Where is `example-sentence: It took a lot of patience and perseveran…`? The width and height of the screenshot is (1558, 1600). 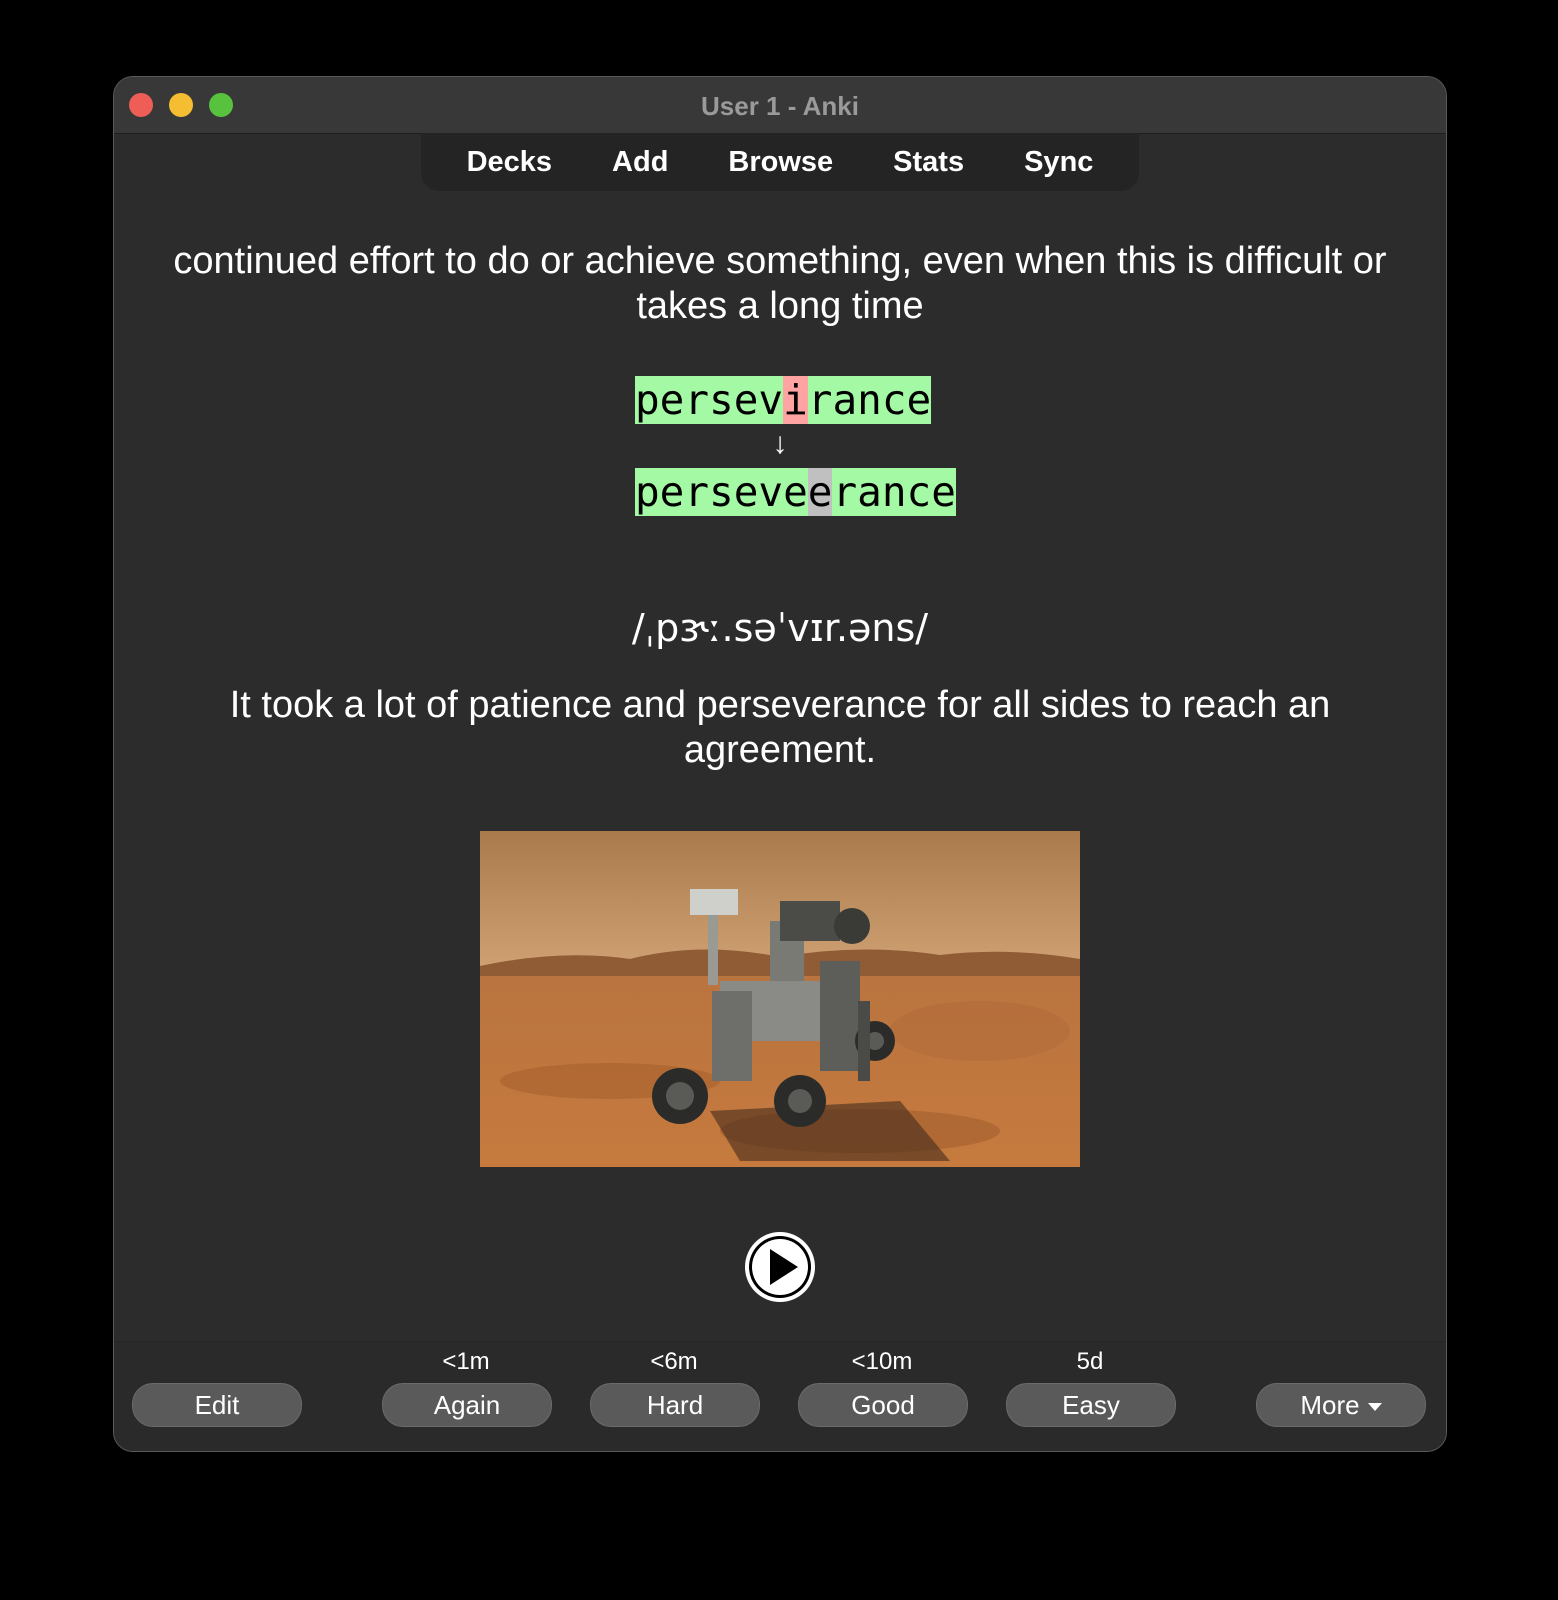 example-sentence: It took a lot of patience and perseveran… is located at coordinates (780, 727).